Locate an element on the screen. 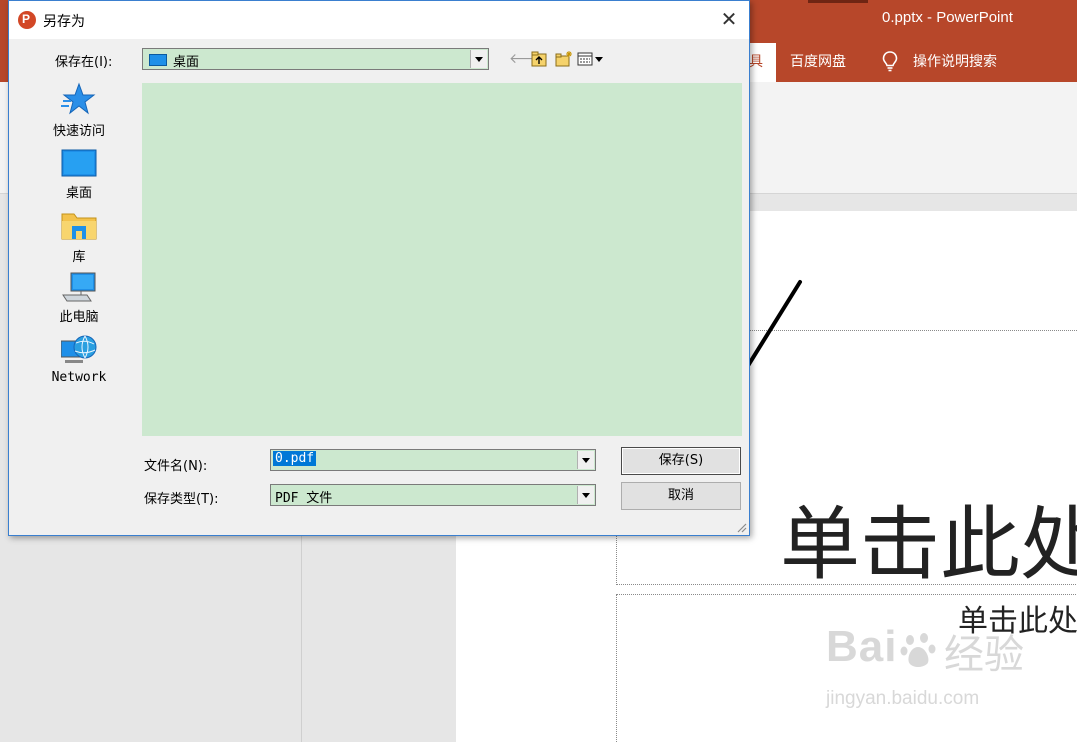 The image size is (1077, 742). save-button: 保存(S) is located at coordinates (681, 461).